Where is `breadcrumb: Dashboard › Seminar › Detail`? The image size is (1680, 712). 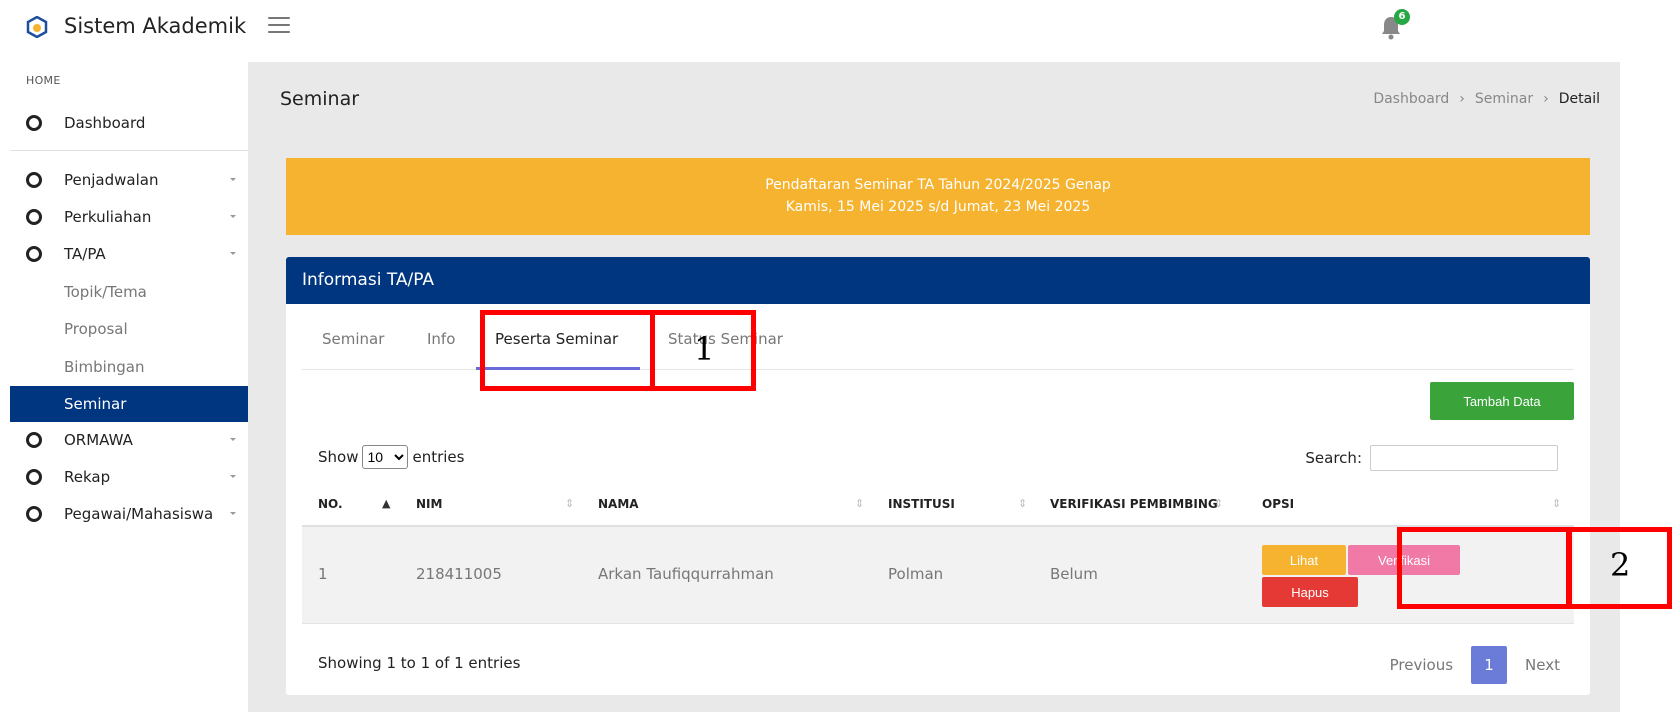
breadcrumb: Dashboard › Seminar › Detail is located at coordinates (1486, 99).